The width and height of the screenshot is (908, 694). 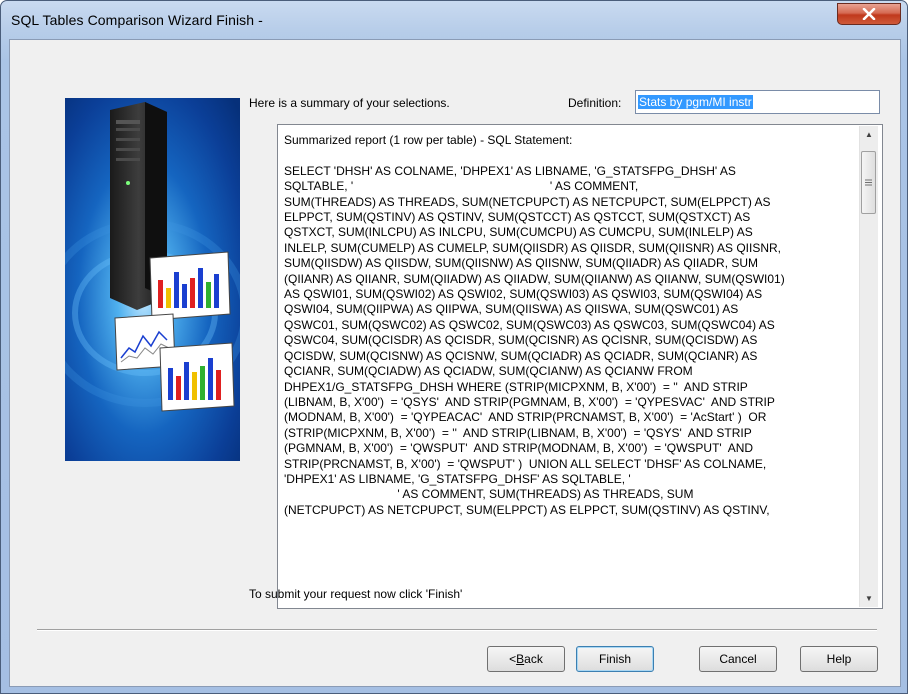 What do you see at coordinates (454, 20) in the screenshot?
I see `title-bar: SQL Tables Comparison Wizard Finish -` at bounding box center [454, 20].